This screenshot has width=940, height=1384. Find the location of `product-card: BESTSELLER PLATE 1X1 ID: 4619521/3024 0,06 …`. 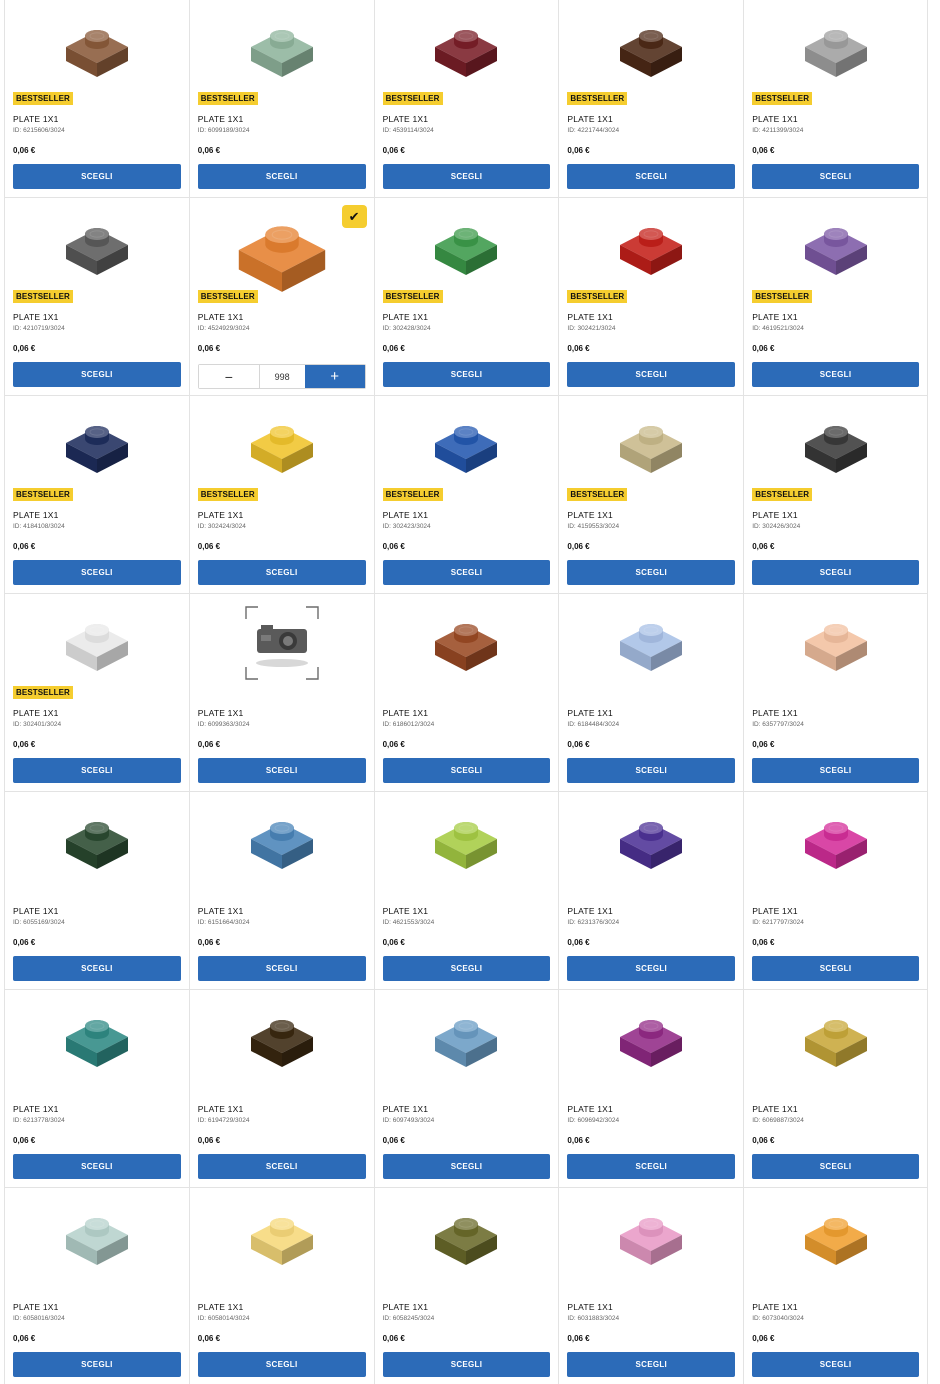

product-card: BESTSELLER PLATE 1X1 ID: 4619521/3024 0,06 … is located at coordinates (835, 297).